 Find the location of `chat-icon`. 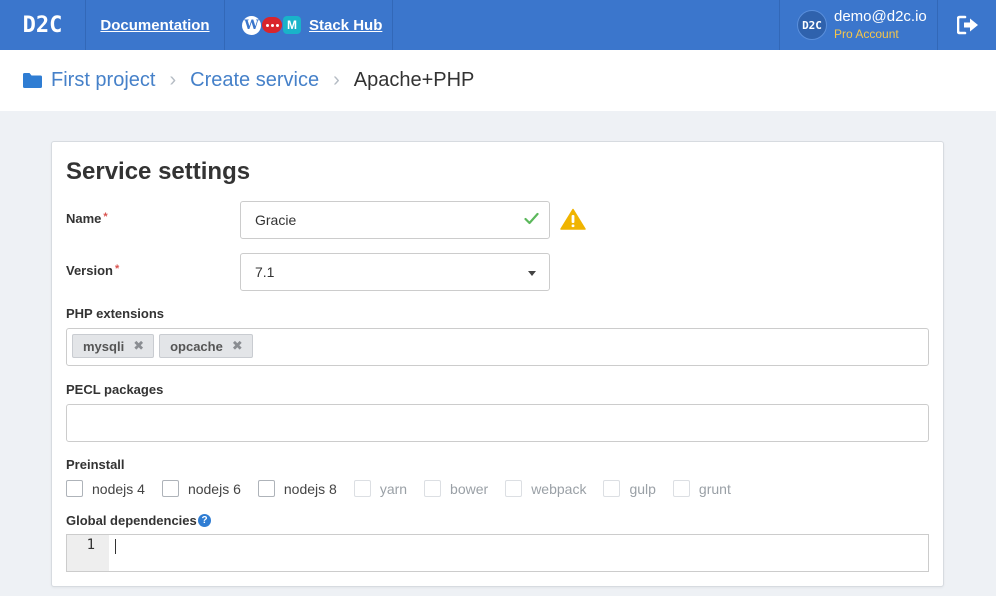

chat-icon is located at coordinates (272, 25).